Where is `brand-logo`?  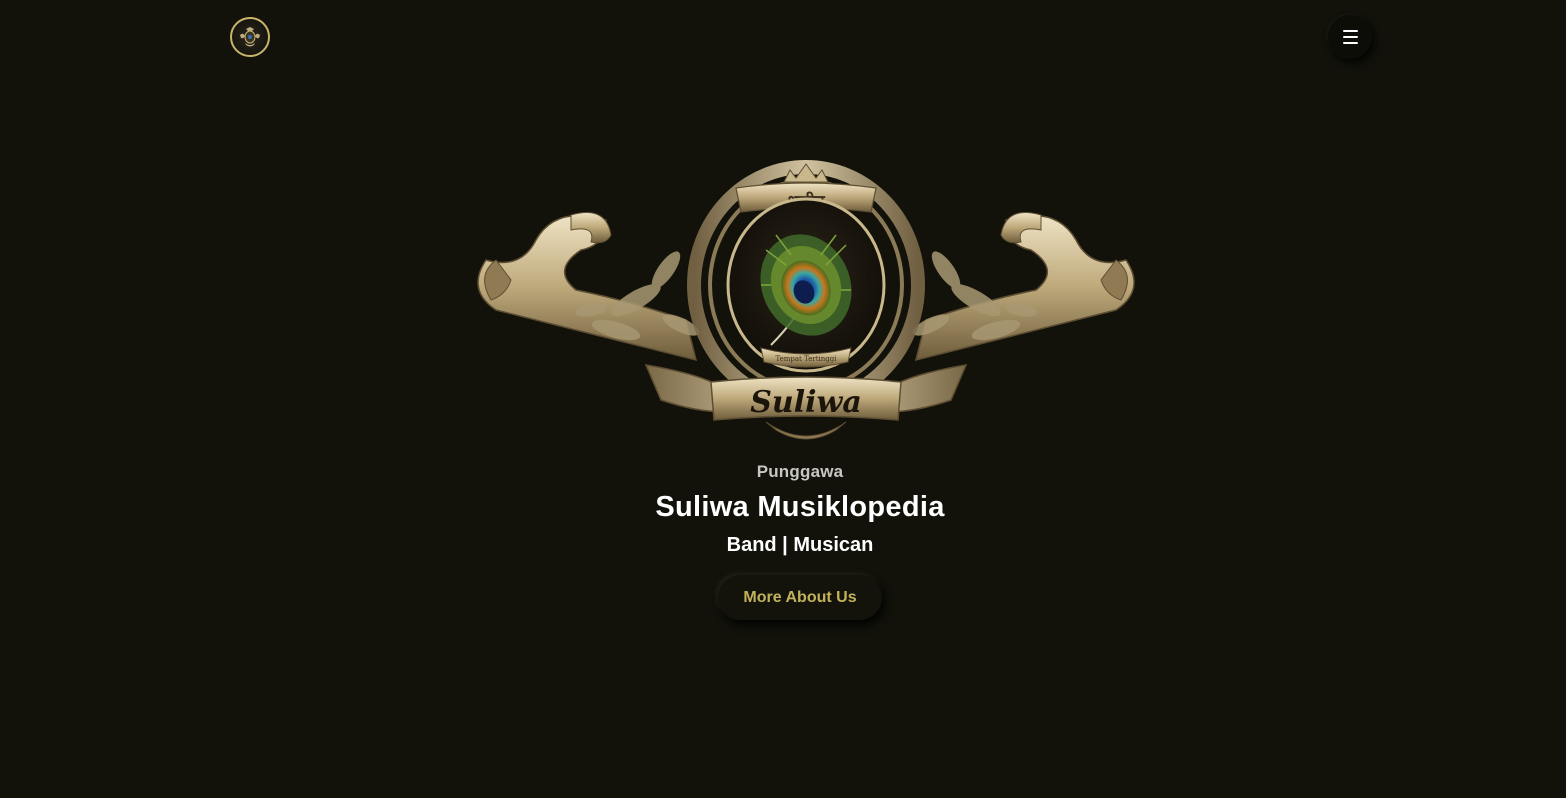 brand-logo is located at coordinates (250, 37).